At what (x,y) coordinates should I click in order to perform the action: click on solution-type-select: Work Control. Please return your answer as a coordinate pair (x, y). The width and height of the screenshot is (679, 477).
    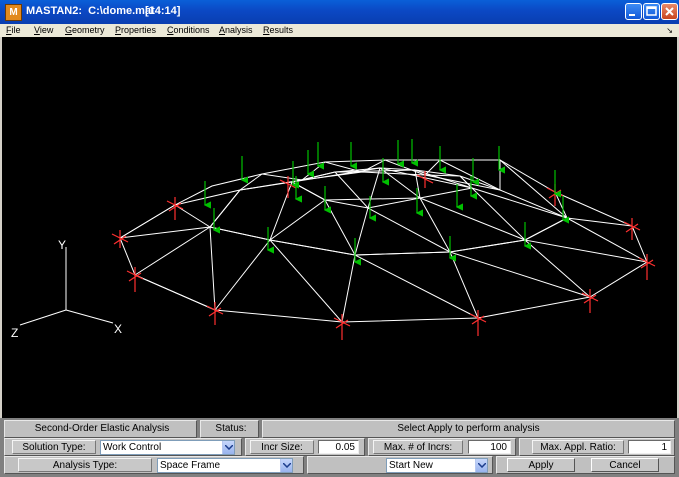
    Looking at the image, I should click on (167, 447).